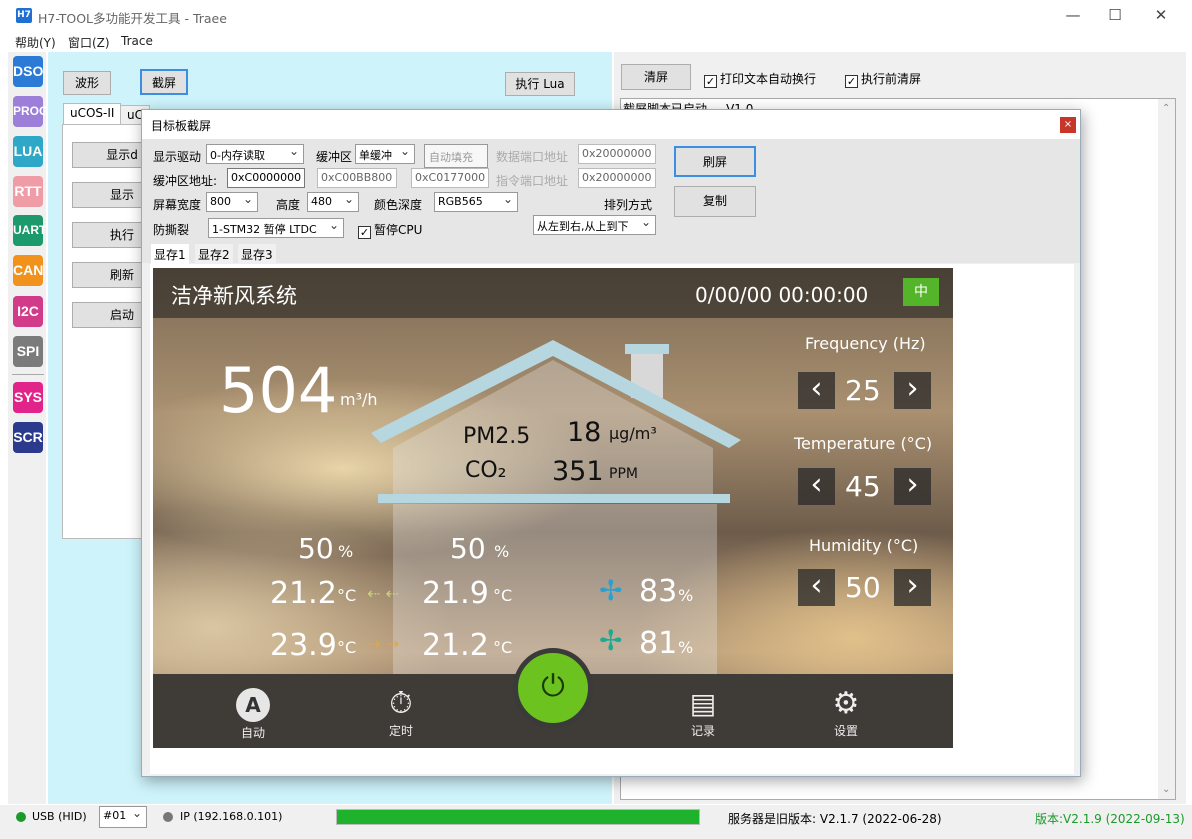 The image size is (1192, 839). What do you see at coordinates (476, 202) in the screenshot?
I see `color-depth-select: RGB565` at bounding box center [476, 202].